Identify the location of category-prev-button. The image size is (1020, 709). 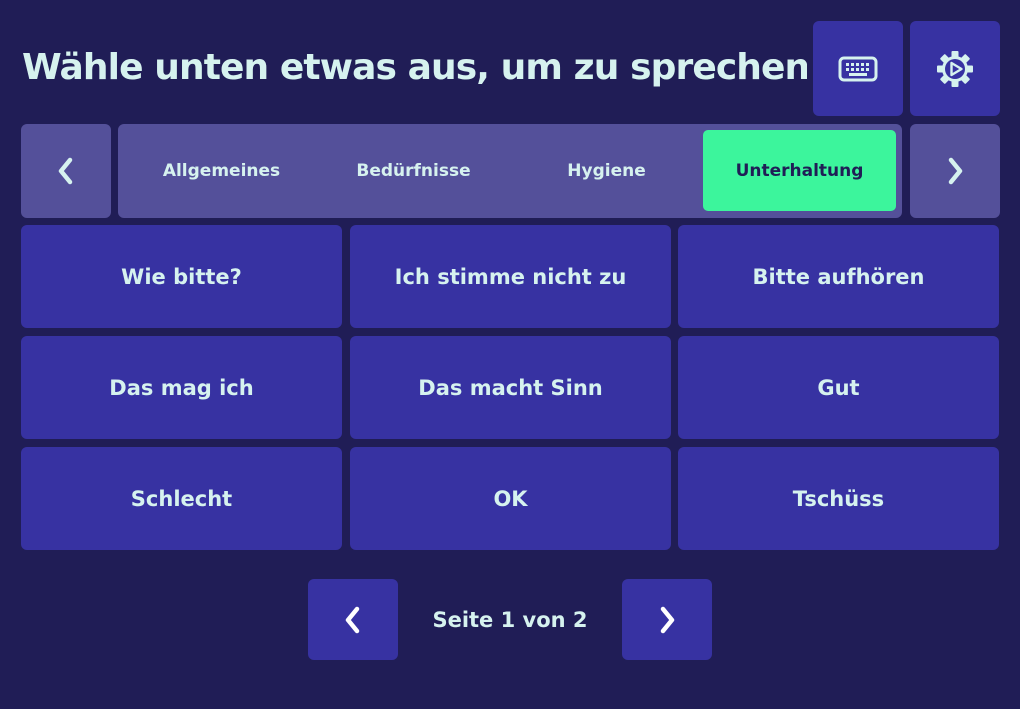
(66, 171).